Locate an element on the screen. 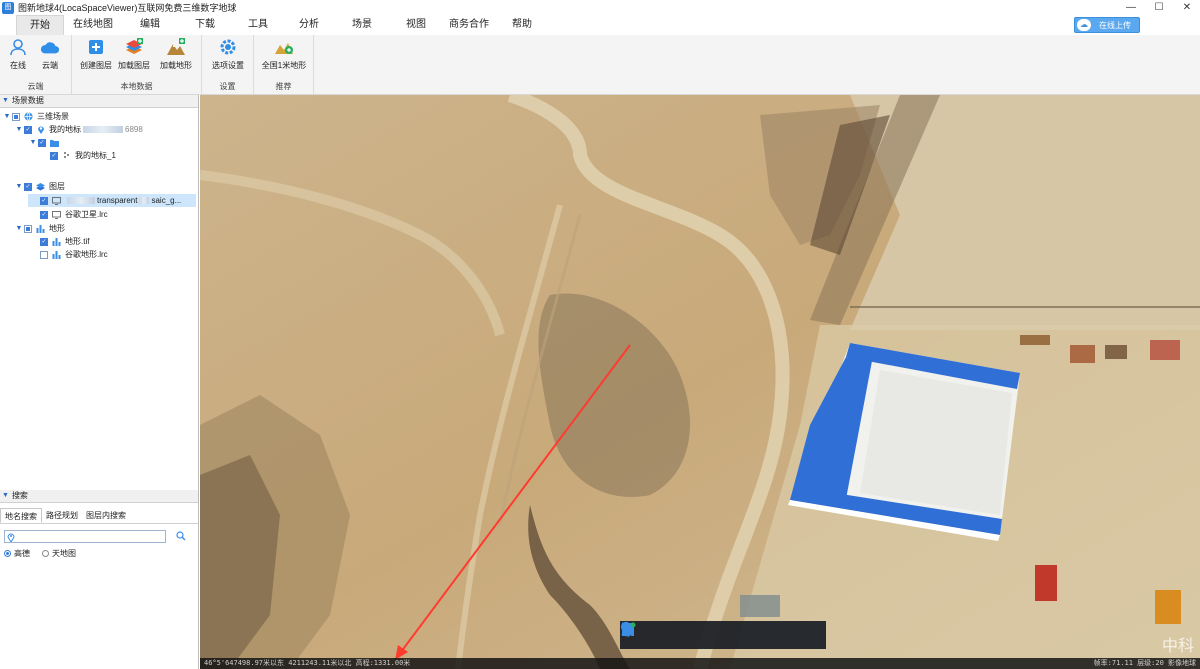  tab-start: 开始 is located at coordinates (40, 25).